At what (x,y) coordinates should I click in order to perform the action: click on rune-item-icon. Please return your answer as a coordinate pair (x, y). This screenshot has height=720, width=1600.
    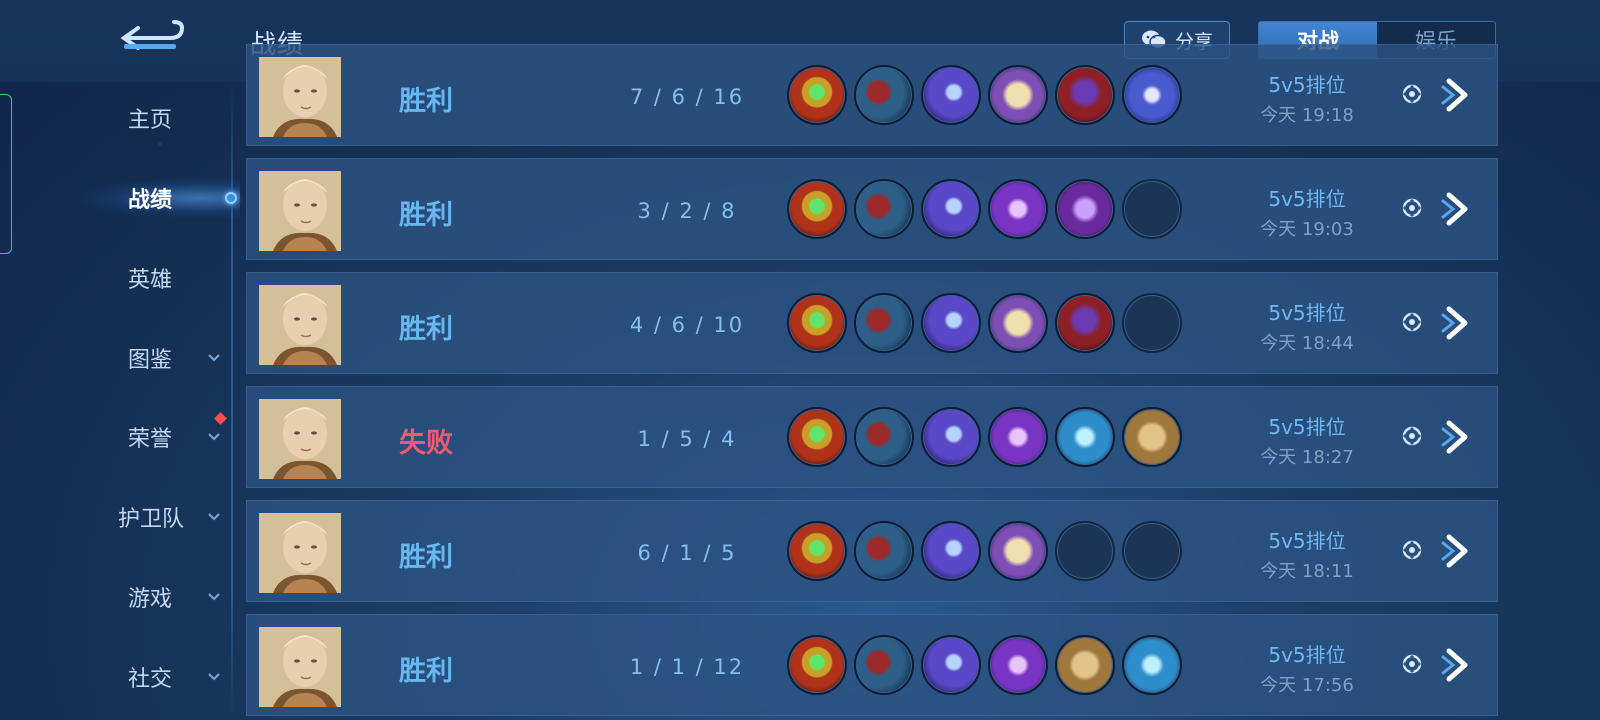
    Looking at the image, I should click on (1018, 437).